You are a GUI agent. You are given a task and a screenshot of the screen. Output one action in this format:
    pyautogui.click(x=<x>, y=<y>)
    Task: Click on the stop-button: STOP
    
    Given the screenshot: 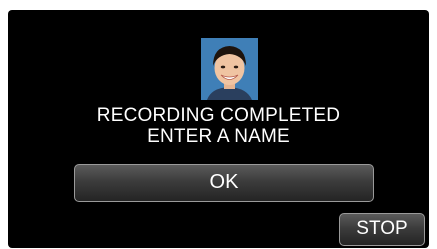 What is the action you would take?
    pyautogui.click(x=382, y=229)
    